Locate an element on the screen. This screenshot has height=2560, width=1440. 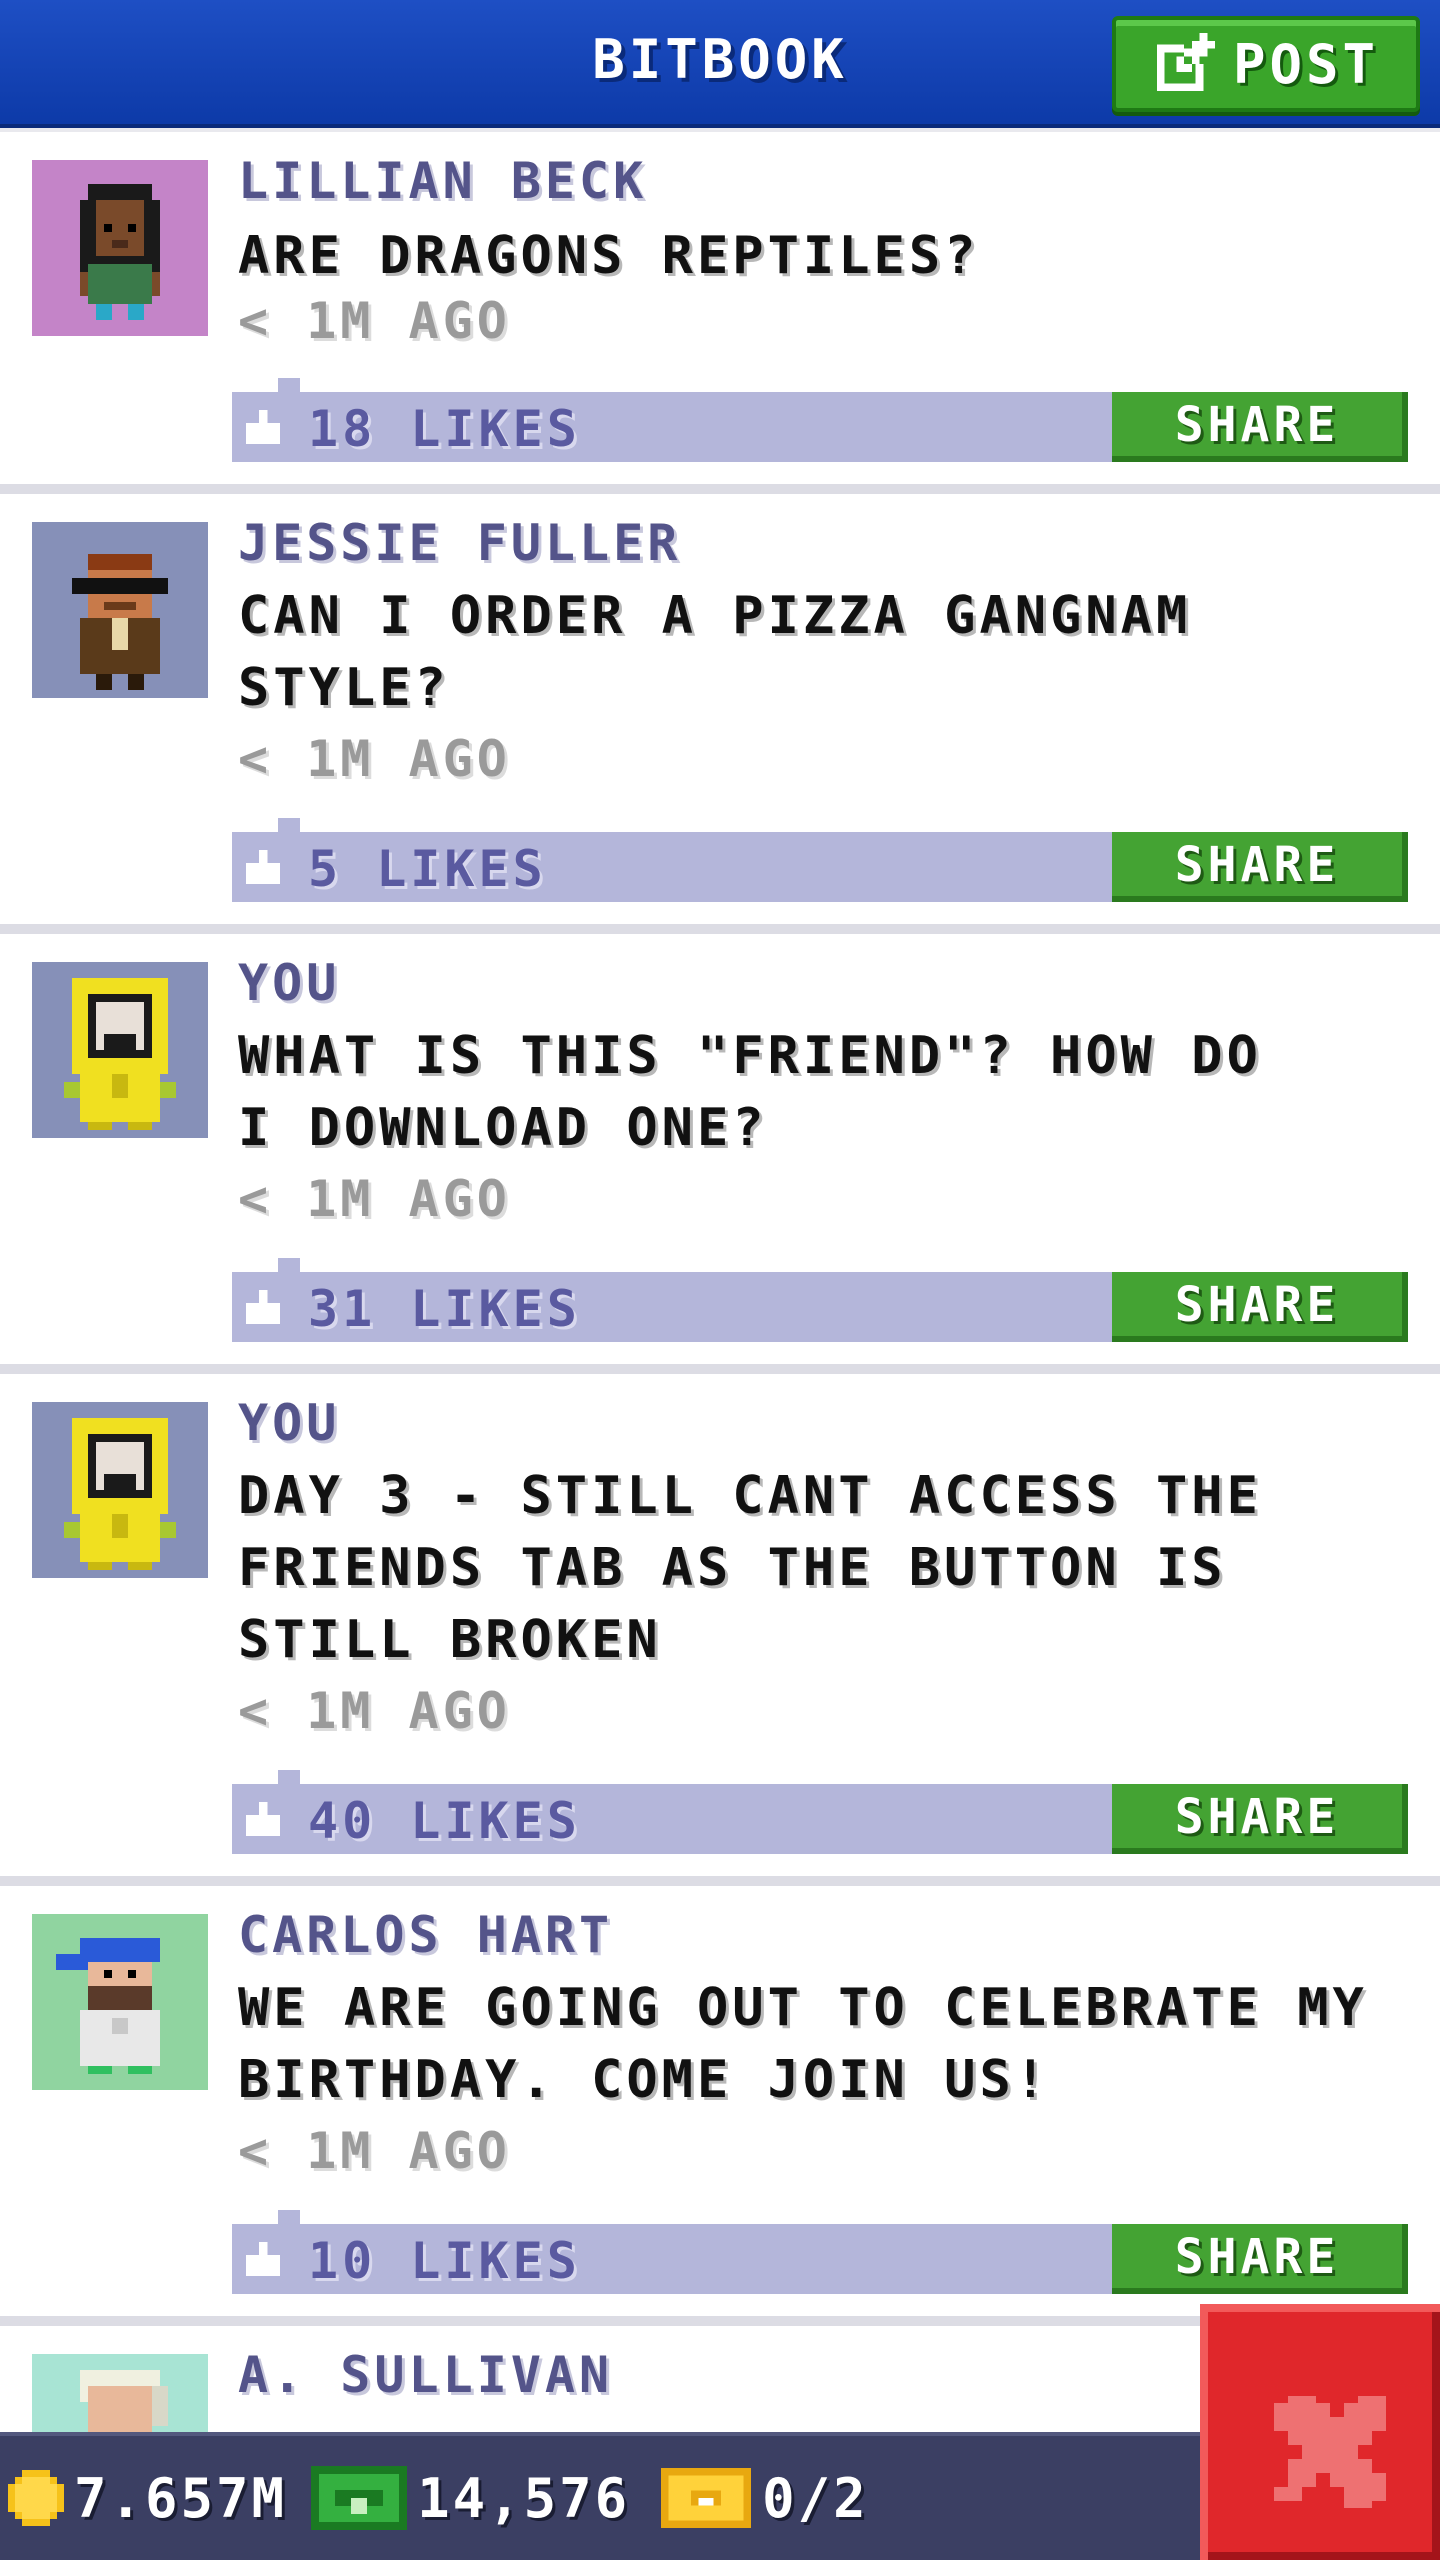
header-bar: BITBOOK POST is located at coordinates (720, 64).